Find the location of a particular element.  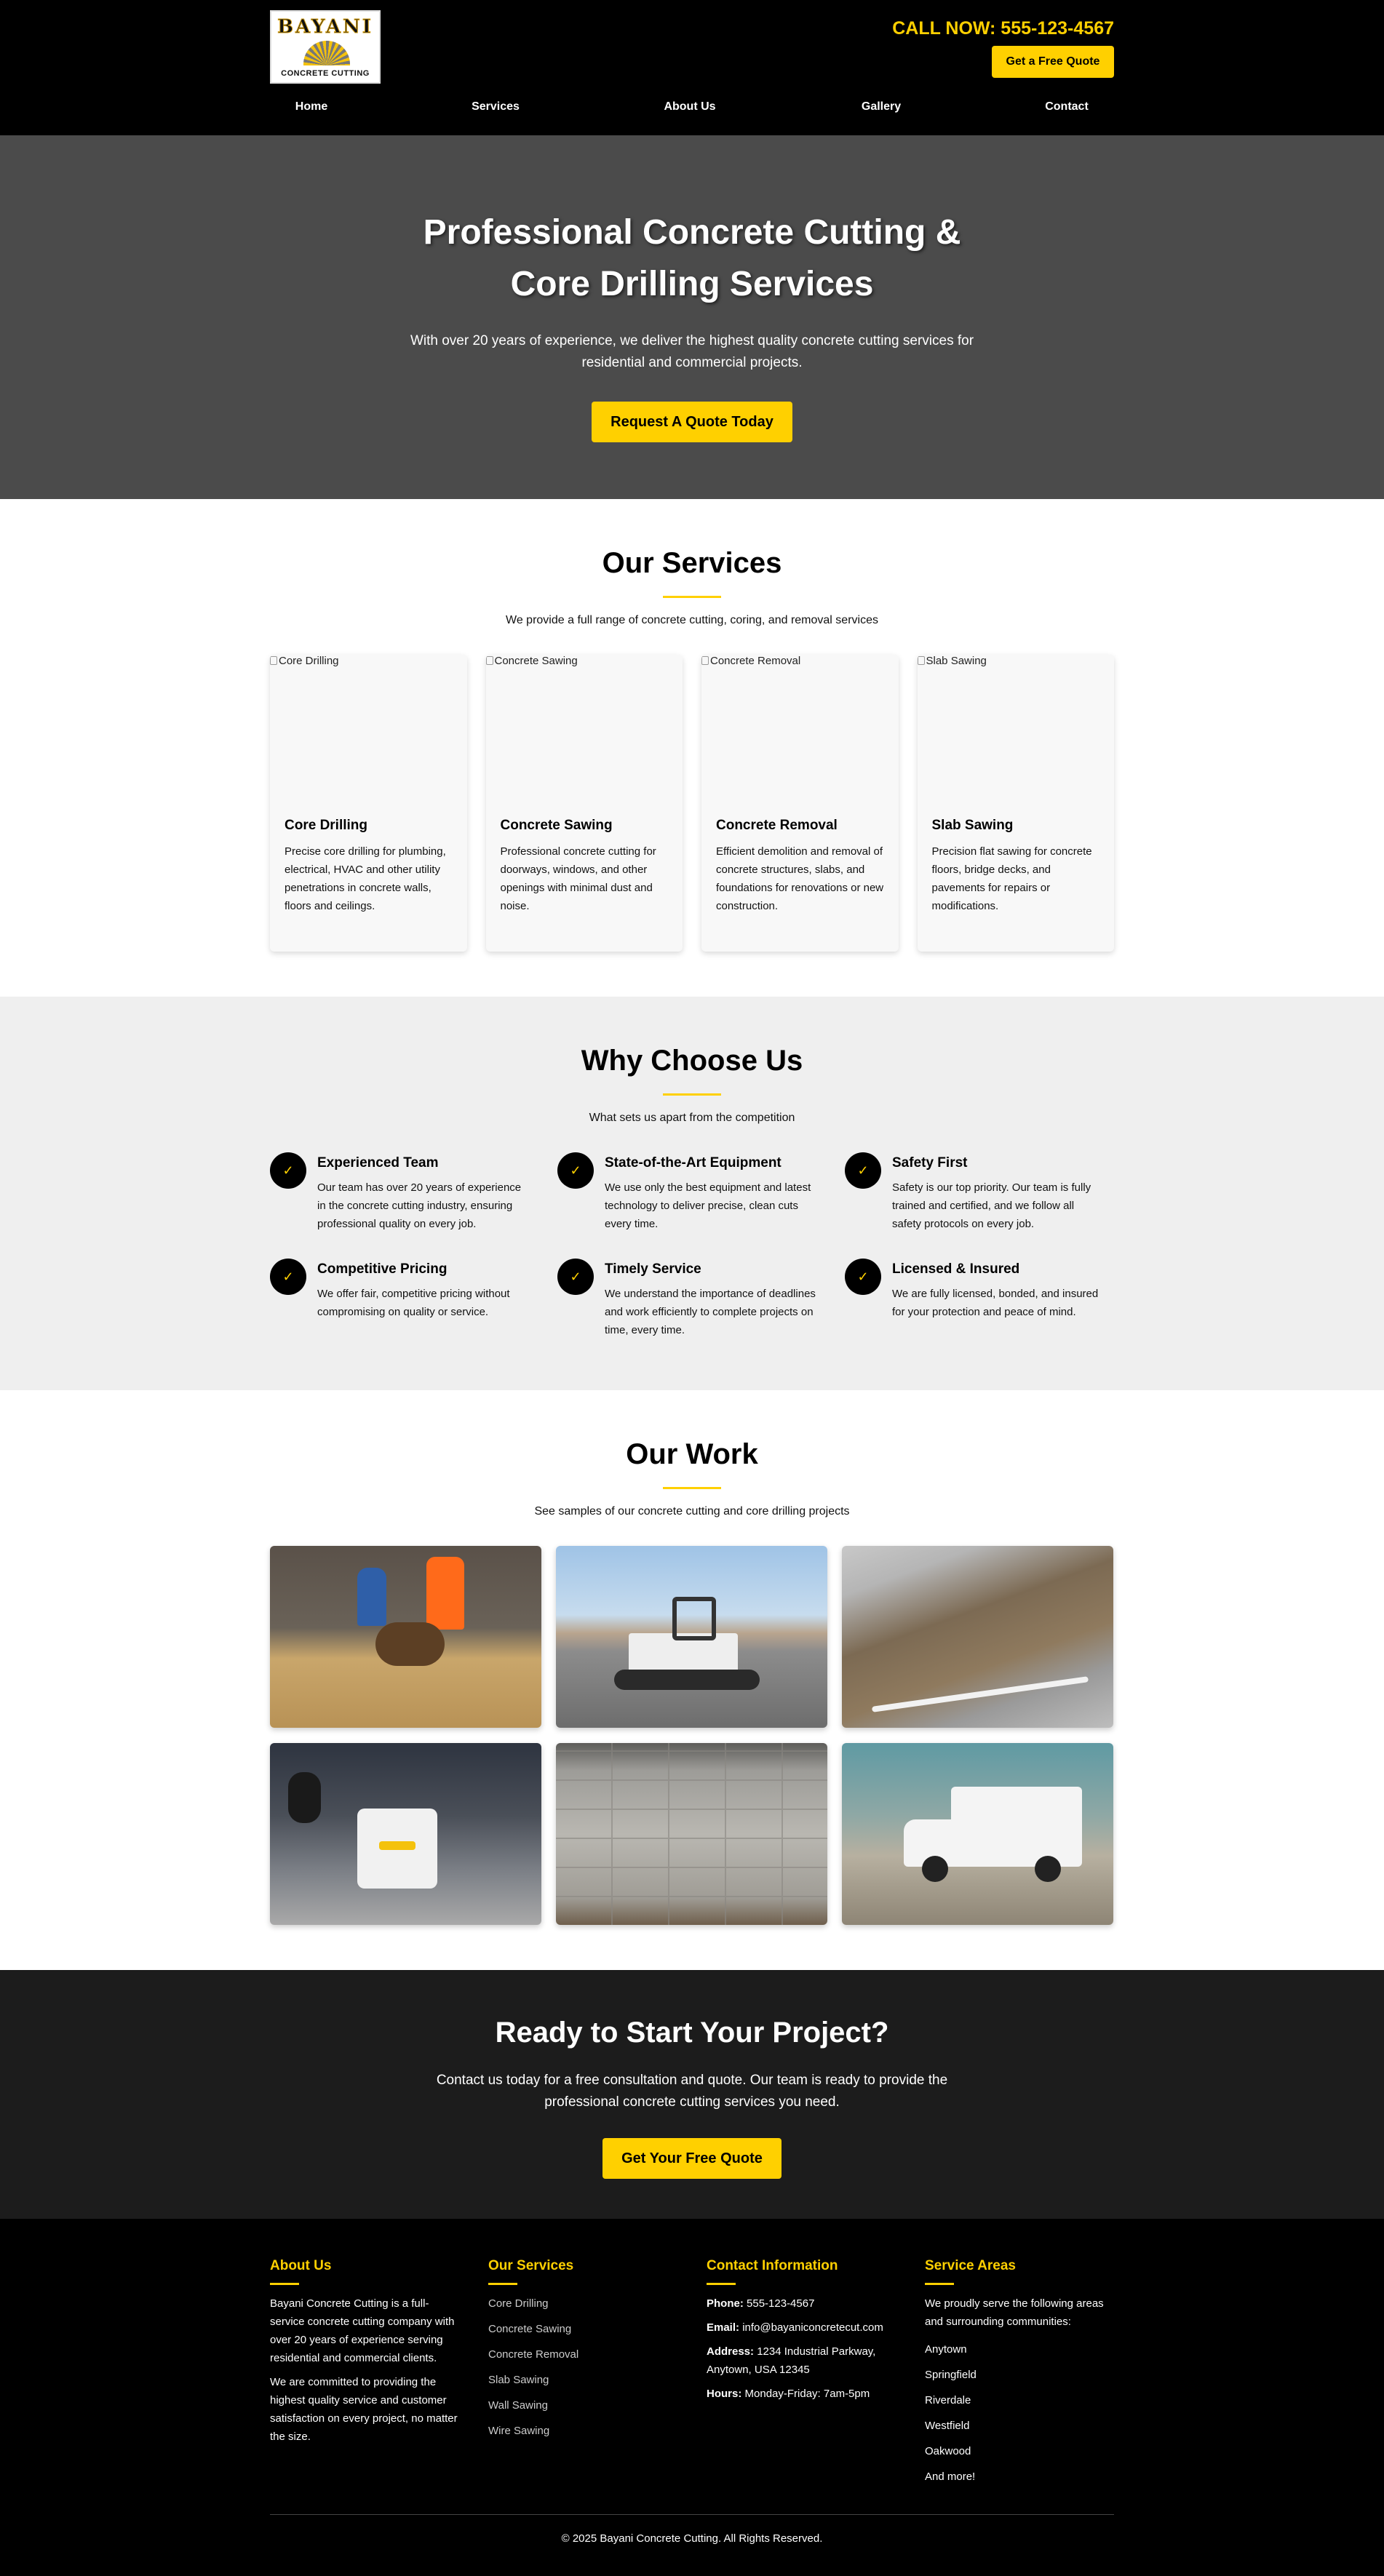

footer-service-link: Concrete Sawing is located at coordinates (582, 2329).